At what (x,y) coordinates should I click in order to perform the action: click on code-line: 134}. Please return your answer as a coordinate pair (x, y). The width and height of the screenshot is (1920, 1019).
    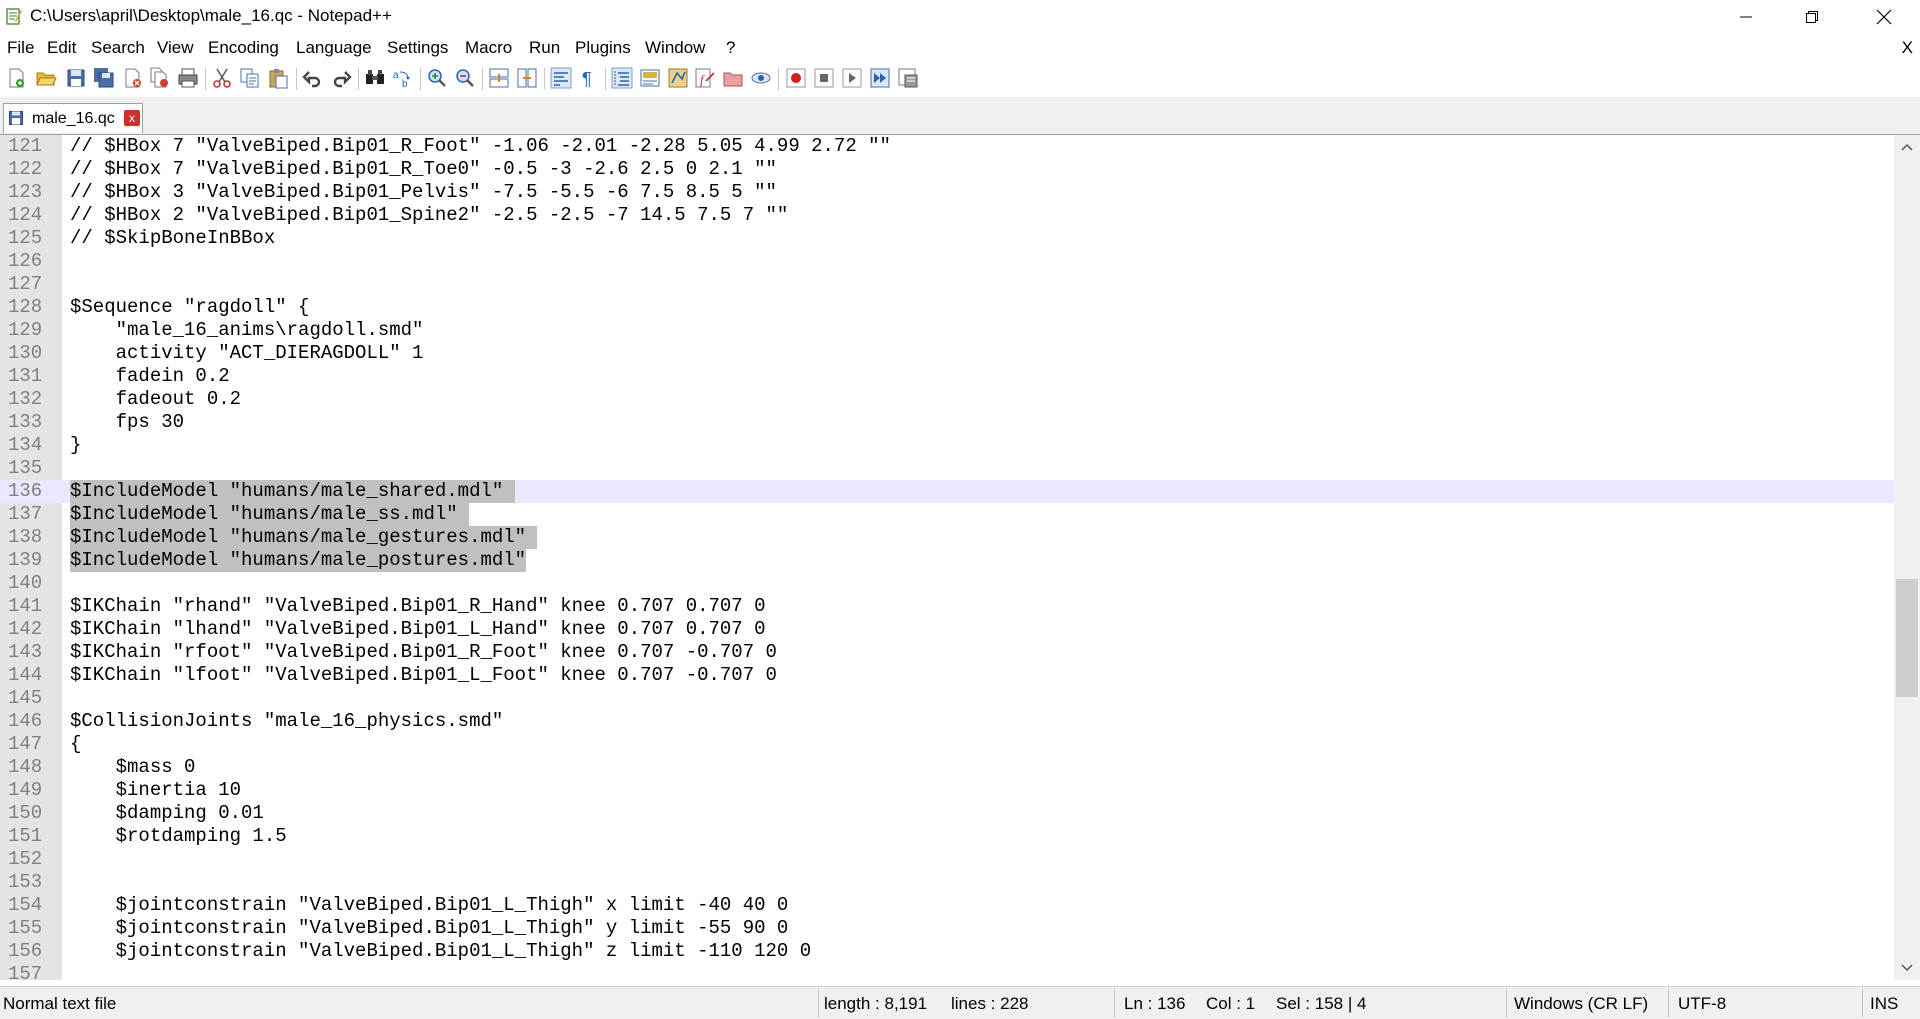
    Looking at the image, I should click on (947, 445).